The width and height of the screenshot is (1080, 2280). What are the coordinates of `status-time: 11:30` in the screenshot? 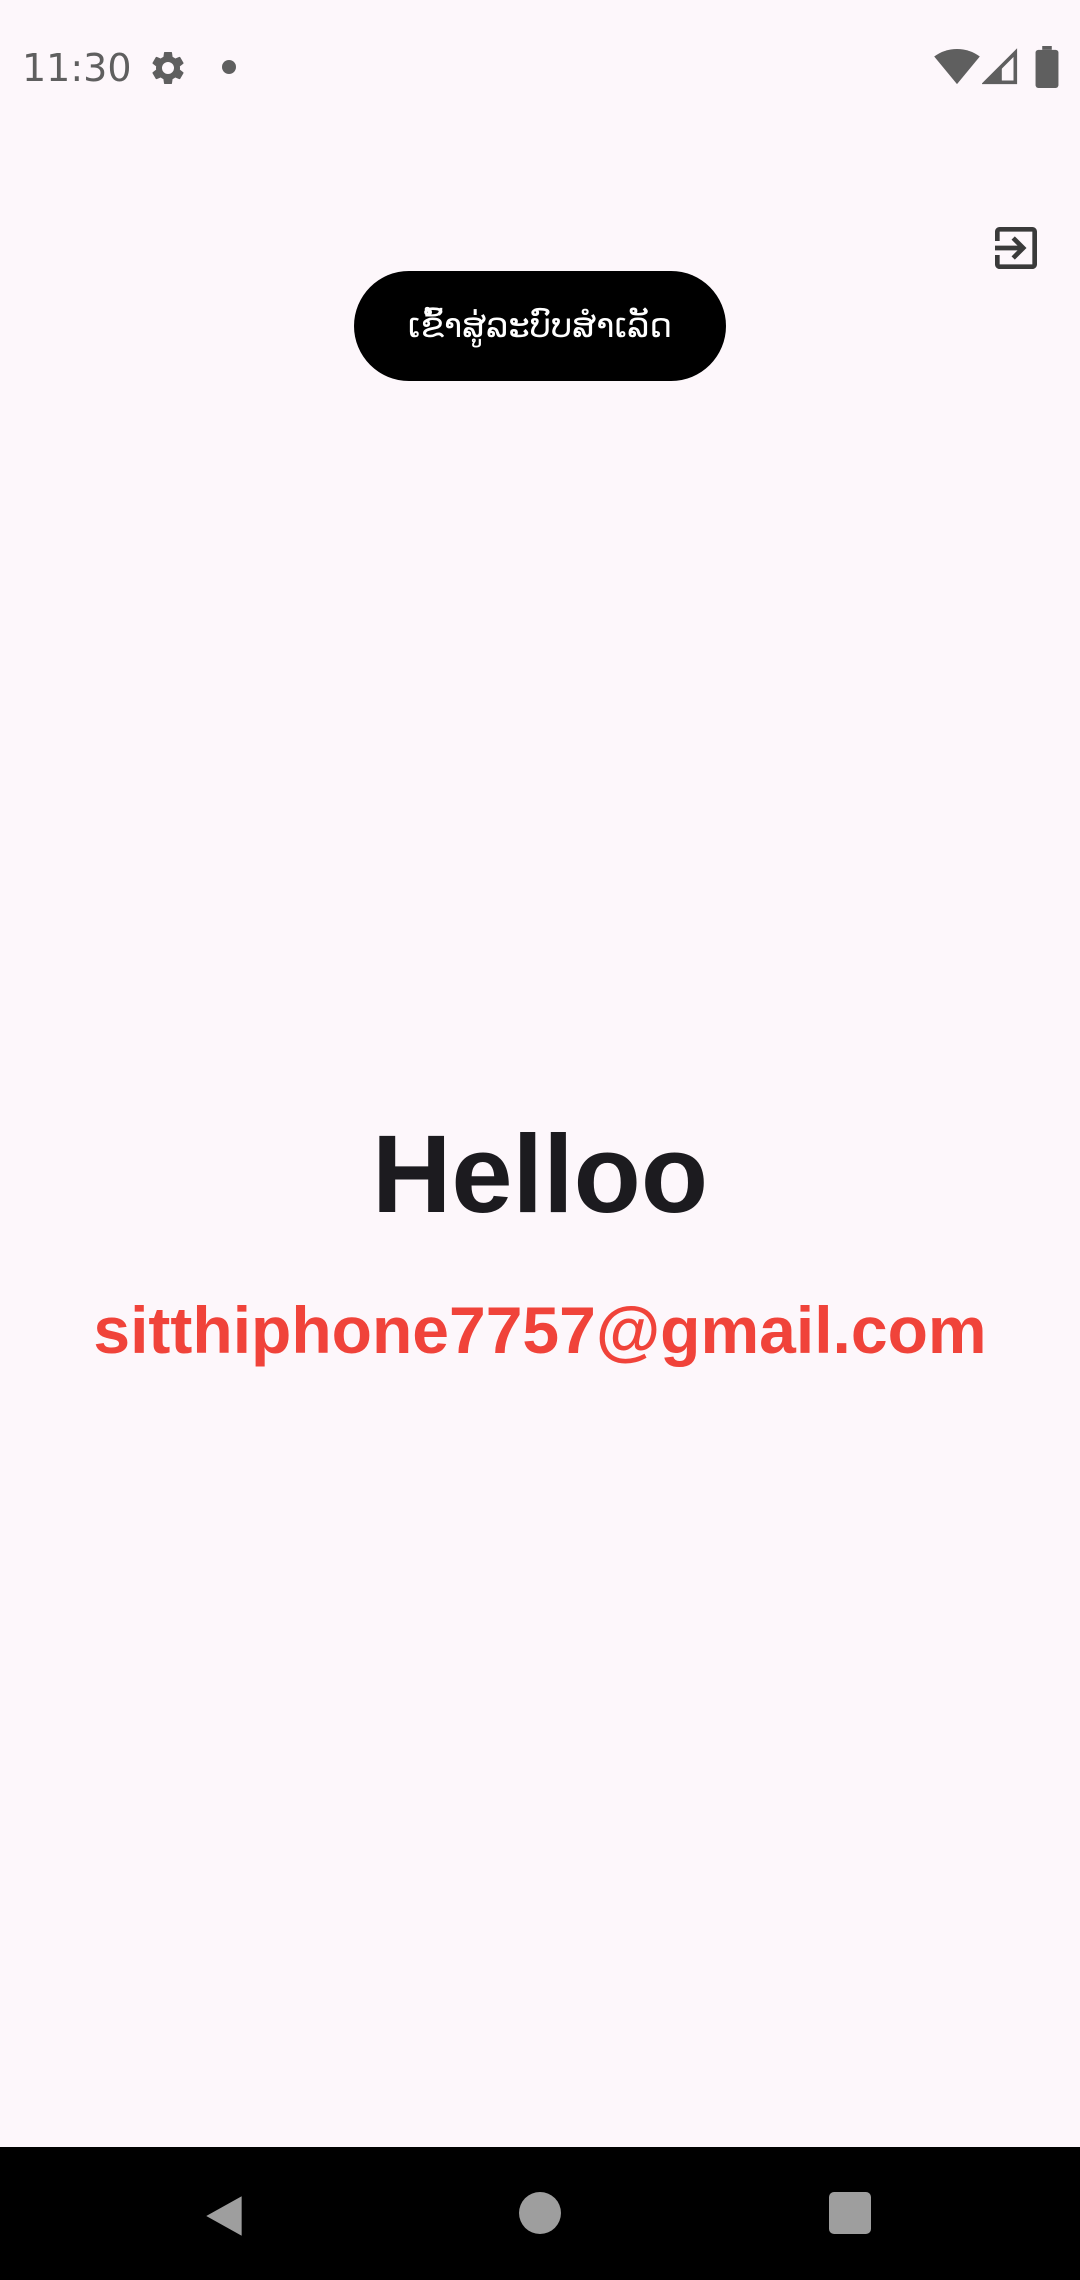 It's located at (77, 68).